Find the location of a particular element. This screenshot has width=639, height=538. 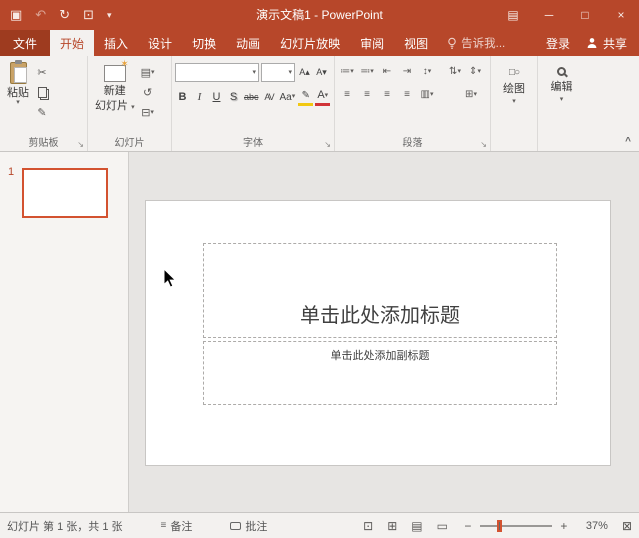

paste-icon is located at coordinates (18, 72).